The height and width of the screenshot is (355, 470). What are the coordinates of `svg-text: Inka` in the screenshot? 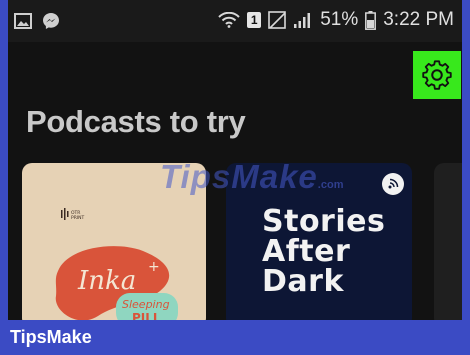 It's located at (106, 281).